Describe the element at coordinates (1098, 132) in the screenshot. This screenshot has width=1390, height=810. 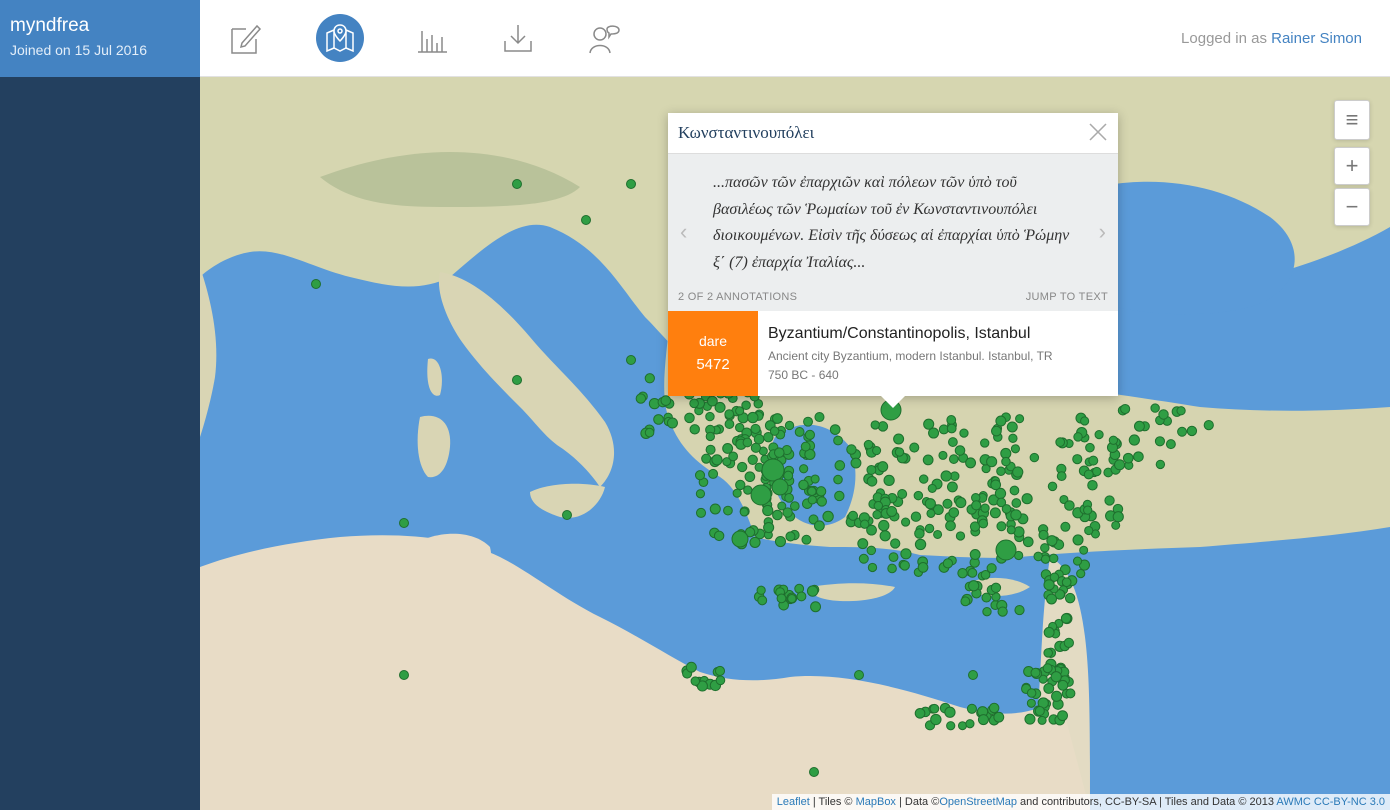
I see `close-icon` at that location.